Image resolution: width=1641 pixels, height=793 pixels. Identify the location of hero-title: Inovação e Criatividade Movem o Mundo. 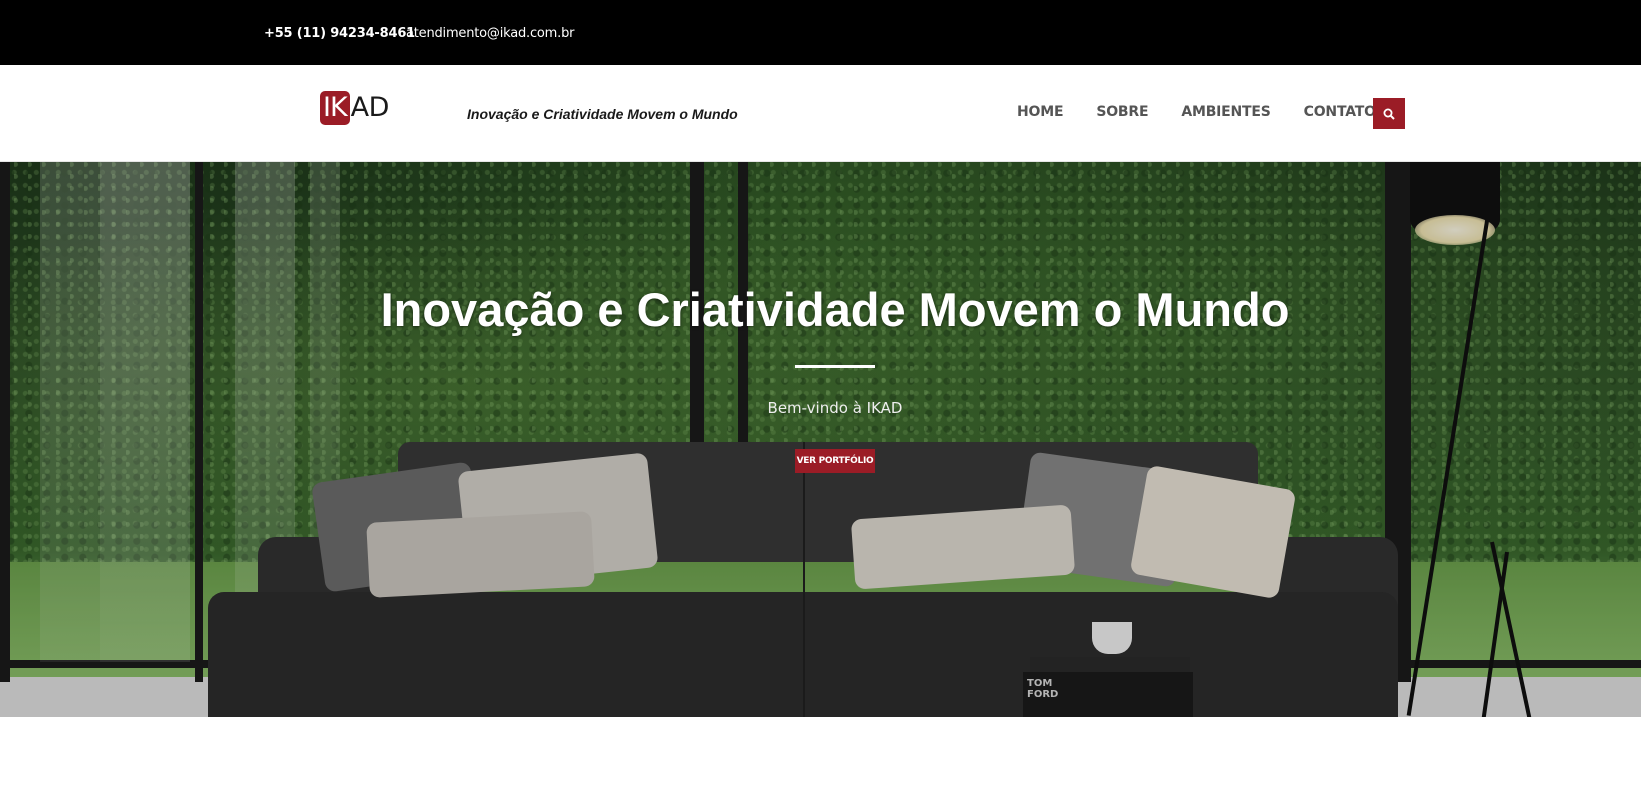
(835, 309).